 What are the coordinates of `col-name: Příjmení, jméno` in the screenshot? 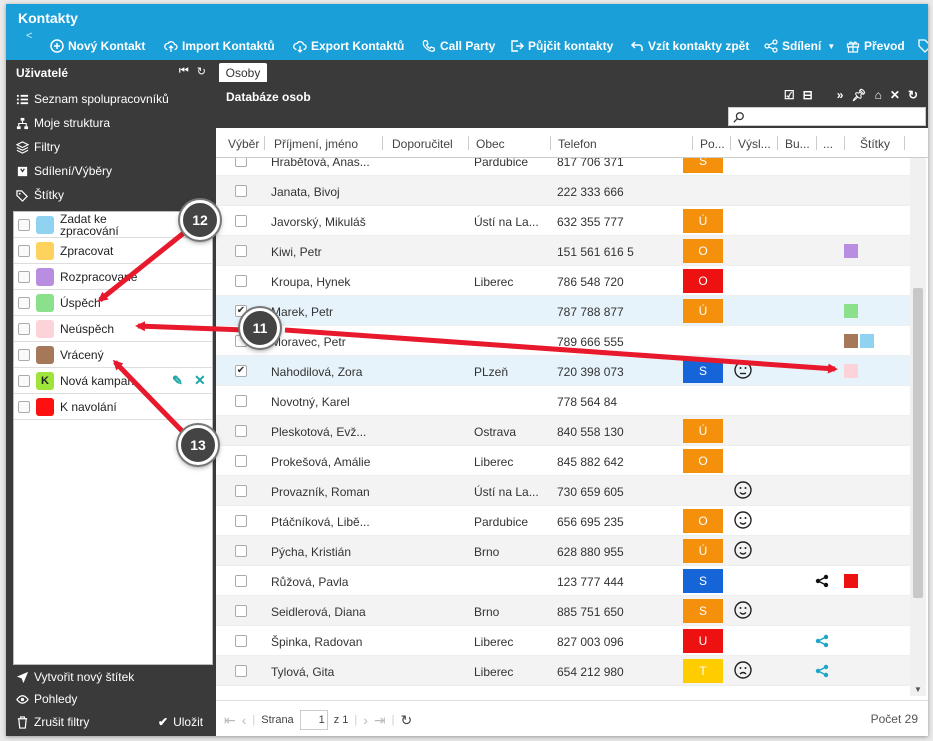 It's located at (316, 144).